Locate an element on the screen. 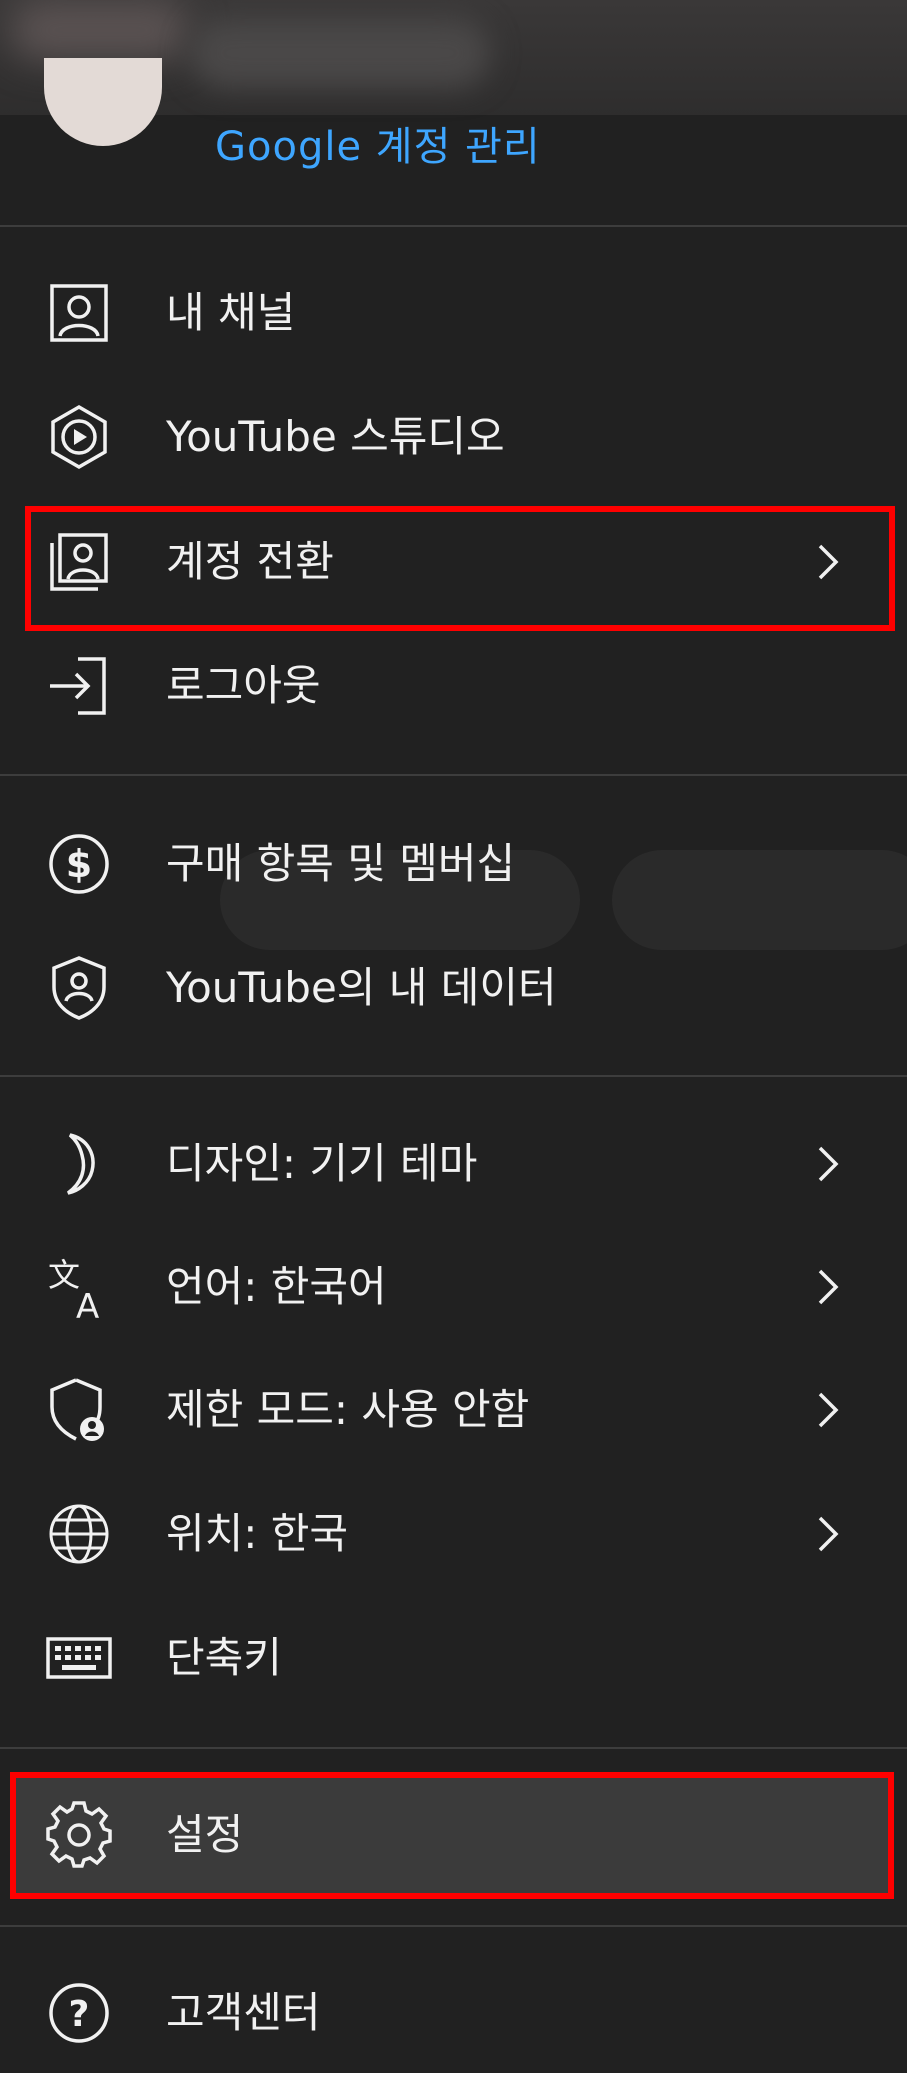 Image resolution: width=907 pixels, height=2073 pixels. gear-icon is located at coordinates (79, 1835).